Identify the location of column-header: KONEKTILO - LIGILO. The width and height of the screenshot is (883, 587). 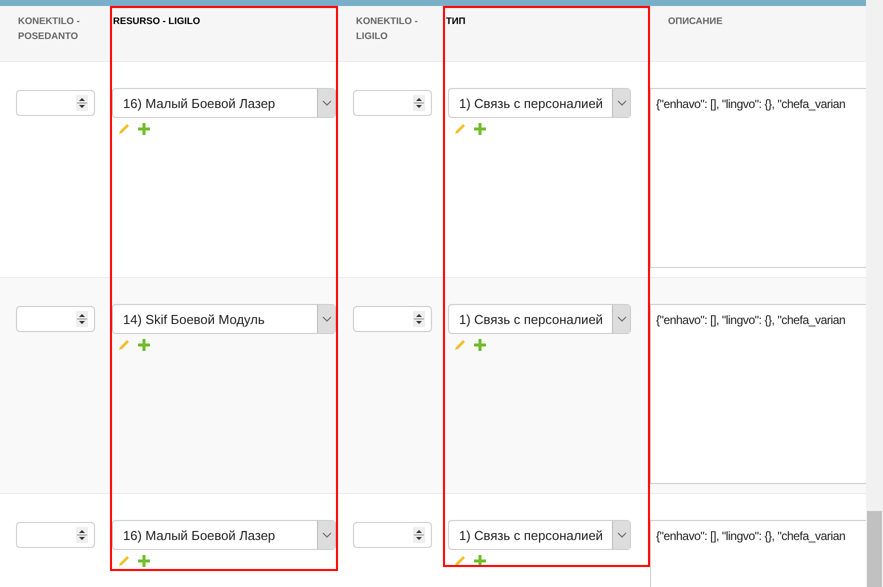
(390, 33).